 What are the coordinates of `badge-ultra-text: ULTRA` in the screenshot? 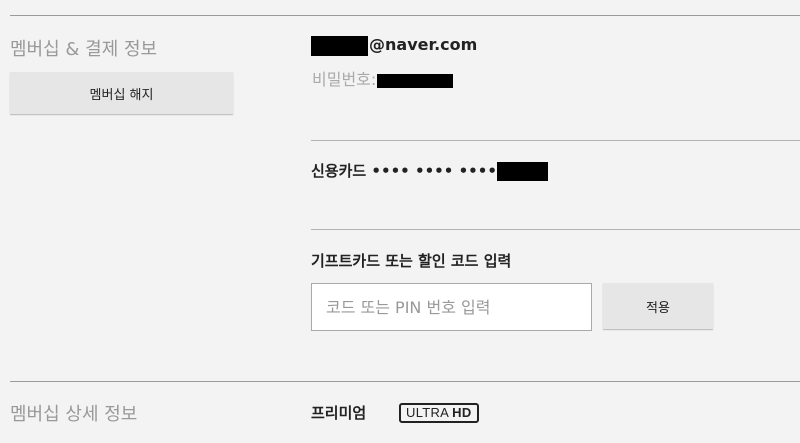 It's located at (428, 412).